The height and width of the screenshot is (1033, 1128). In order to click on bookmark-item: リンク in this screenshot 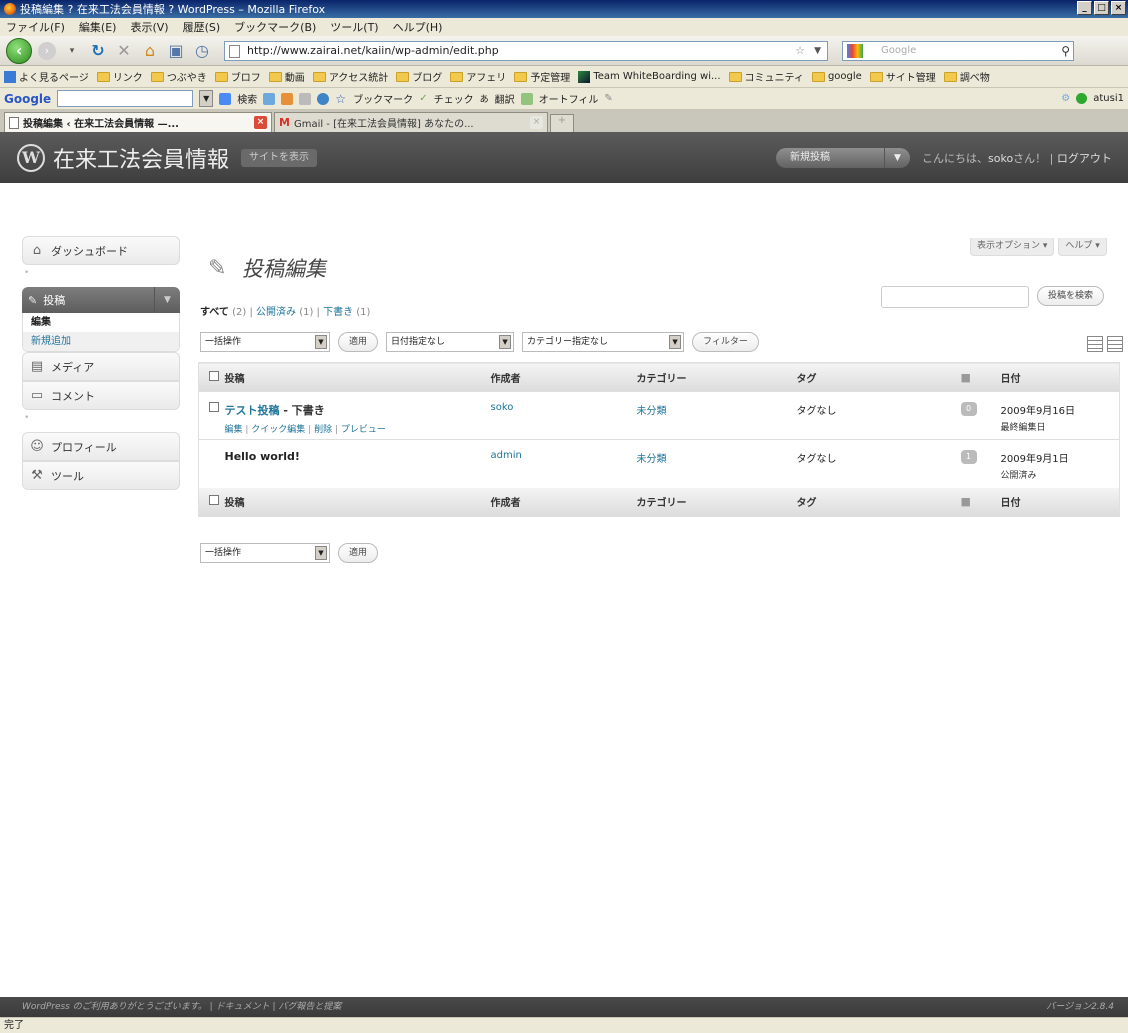, I will do `click(119, 76)`.